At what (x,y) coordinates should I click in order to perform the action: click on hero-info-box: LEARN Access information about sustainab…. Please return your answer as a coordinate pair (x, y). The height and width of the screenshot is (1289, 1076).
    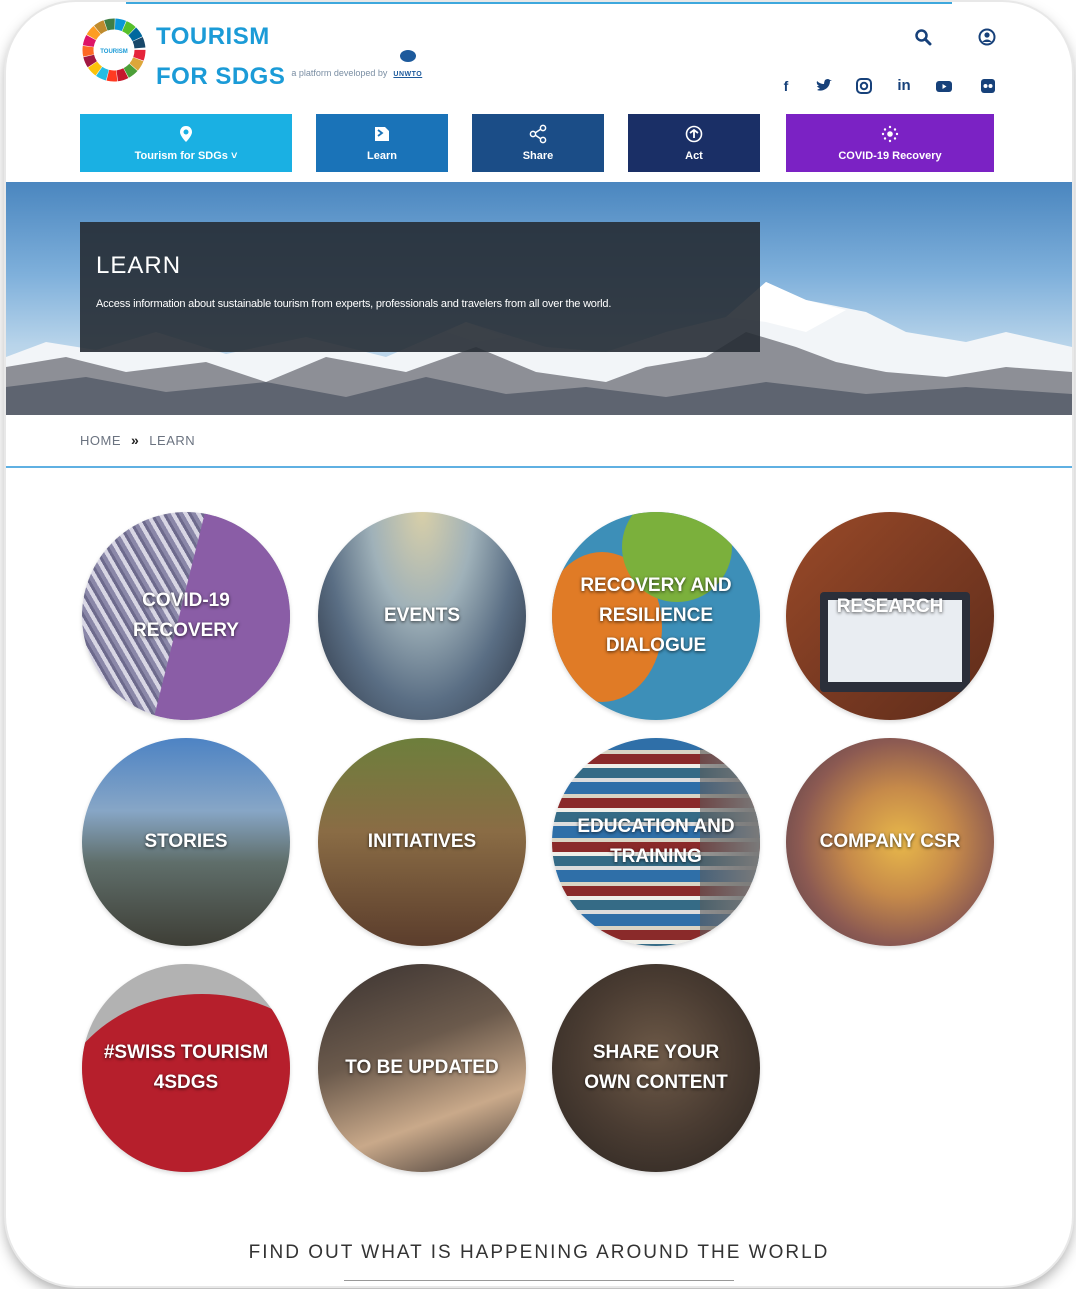
    Looking at the image, I should click on (420, 287).